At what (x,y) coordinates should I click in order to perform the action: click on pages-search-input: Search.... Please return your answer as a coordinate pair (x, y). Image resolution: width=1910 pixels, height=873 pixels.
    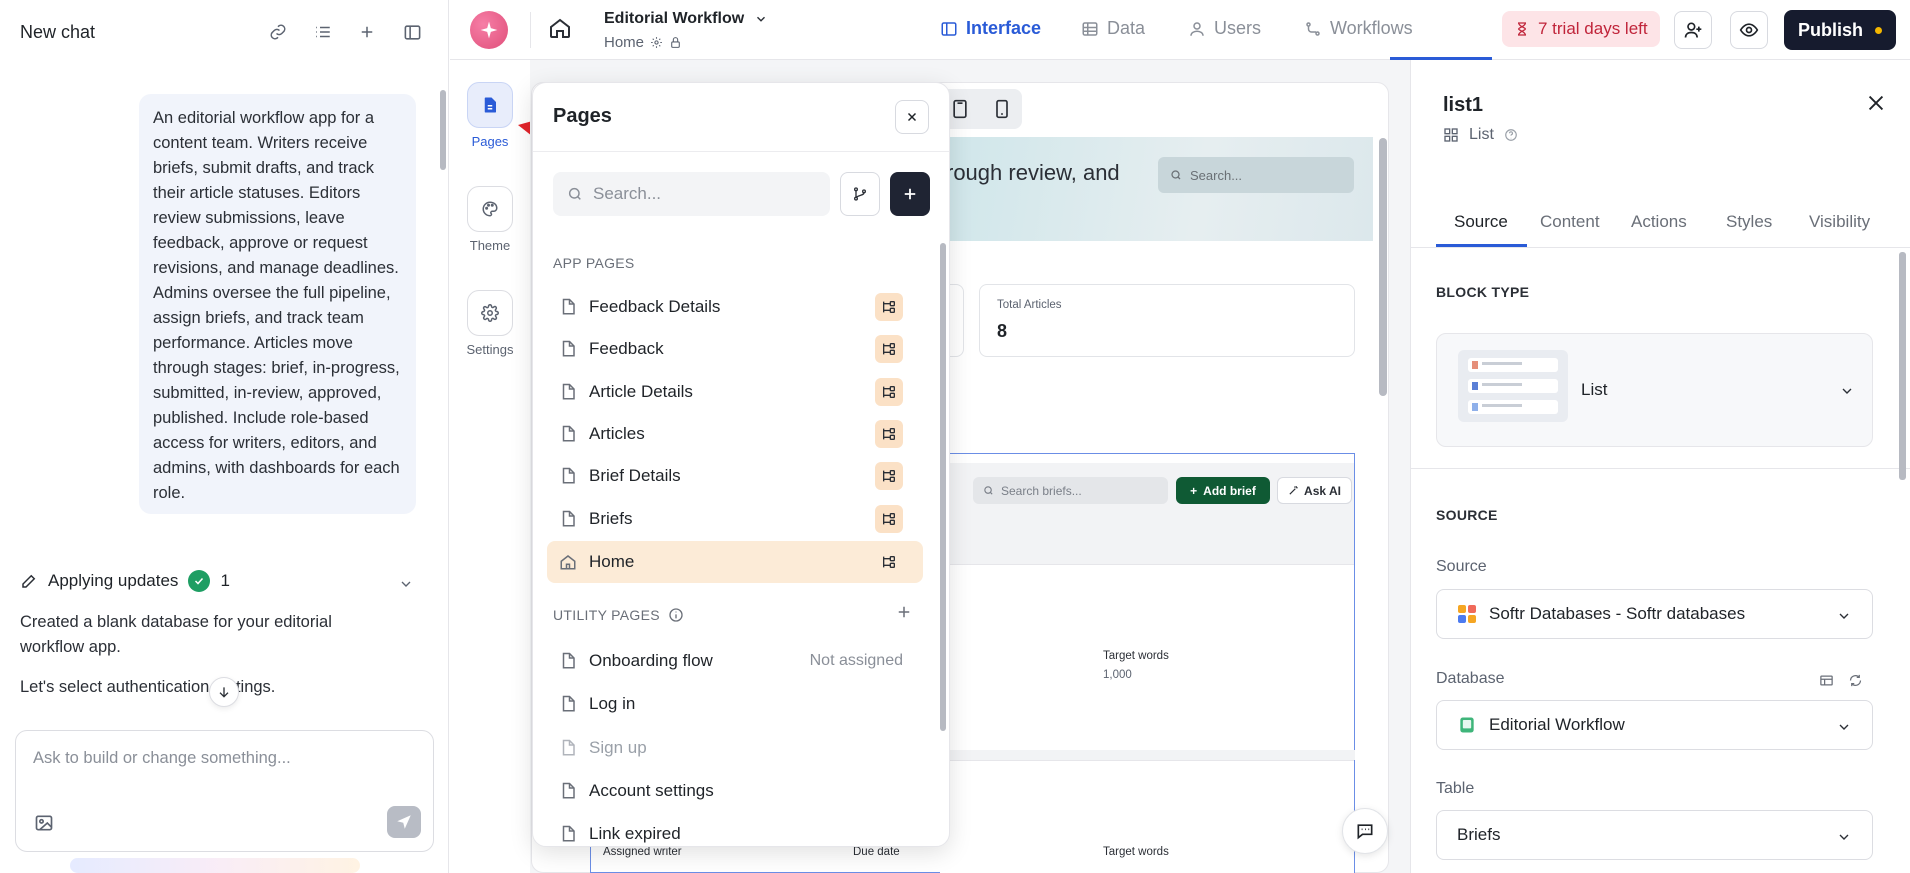
    Looking at the image, I should click on (691, 194).